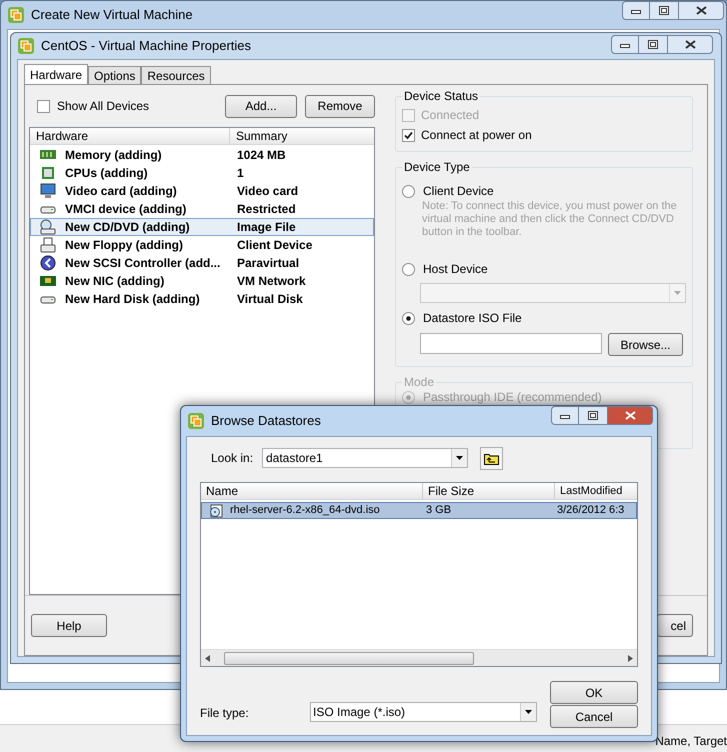 The height and width of the screenshot is (752, 727). What do you see at coordinates (305, 510) in the screenshot?
I see `table-cell-text: rhel-server-6.2-x86_64-dvd.iso` at bounding box center [305, 510].